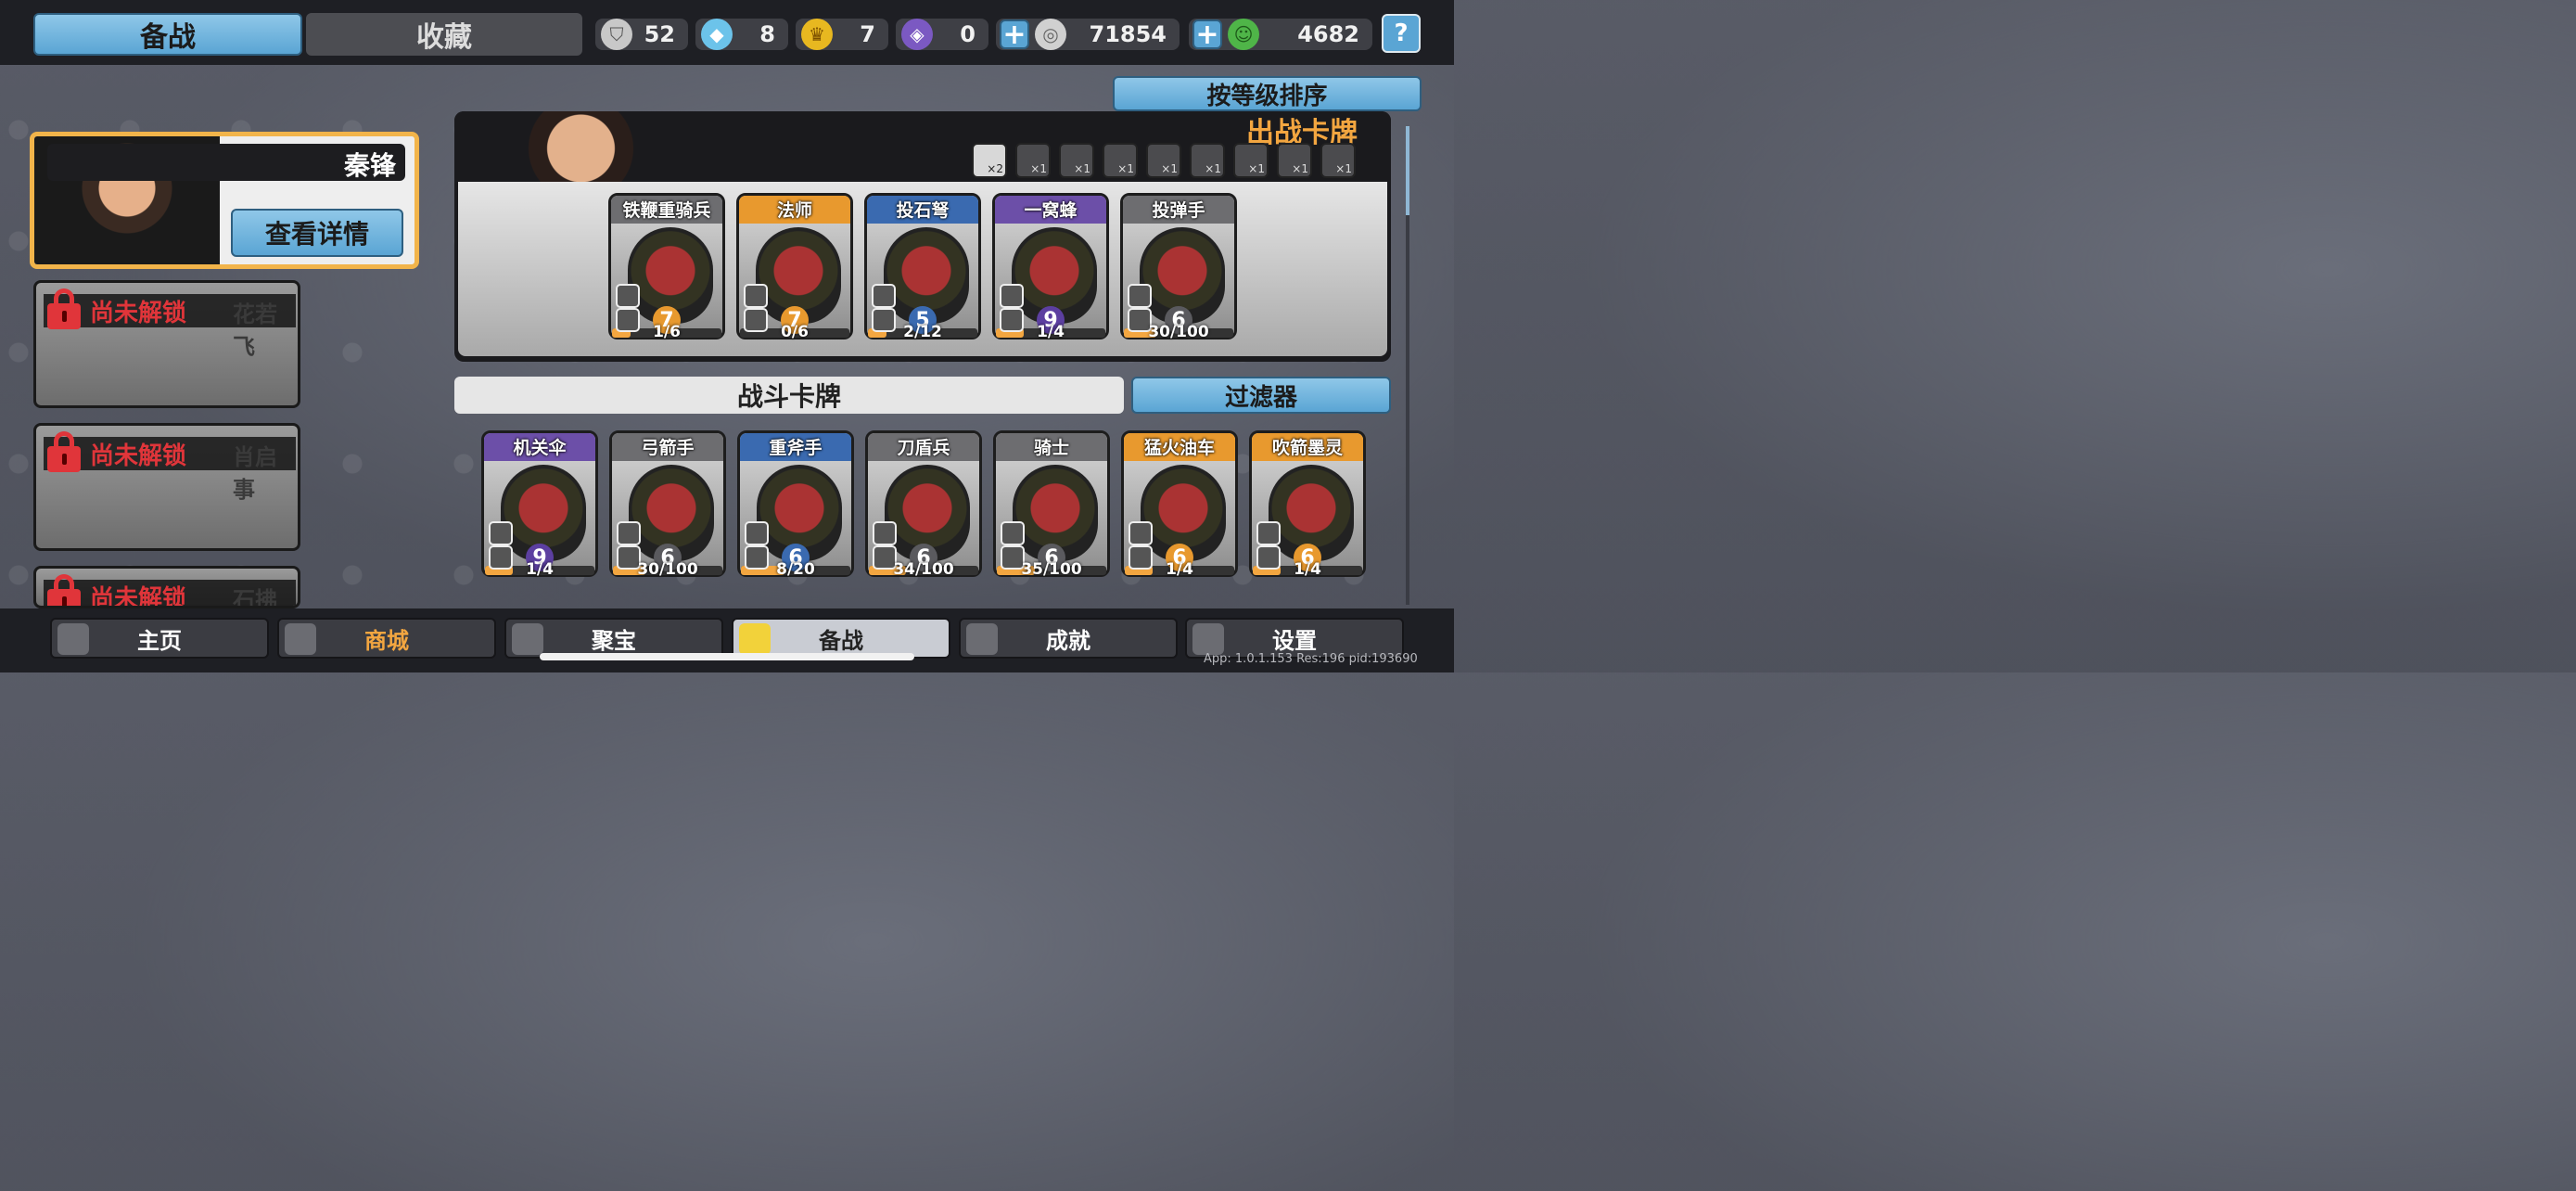  What do you see at coordinates (1015, 35) in the screenshot?
I see `add-coins-button: +` at bounding box center [1015, 35].